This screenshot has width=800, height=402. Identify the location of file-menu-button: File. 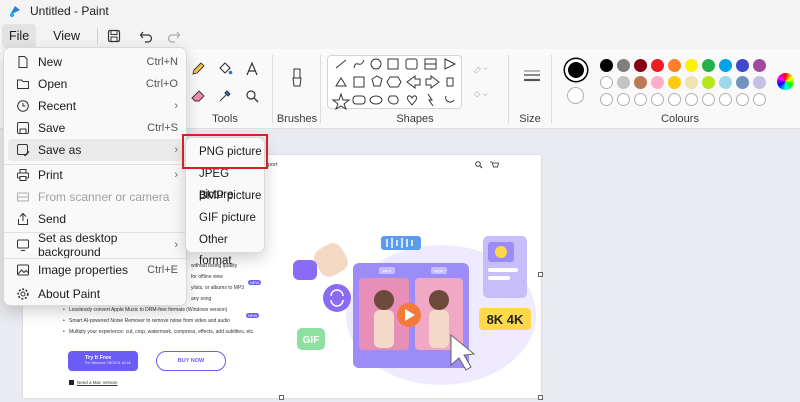
(19, 35).